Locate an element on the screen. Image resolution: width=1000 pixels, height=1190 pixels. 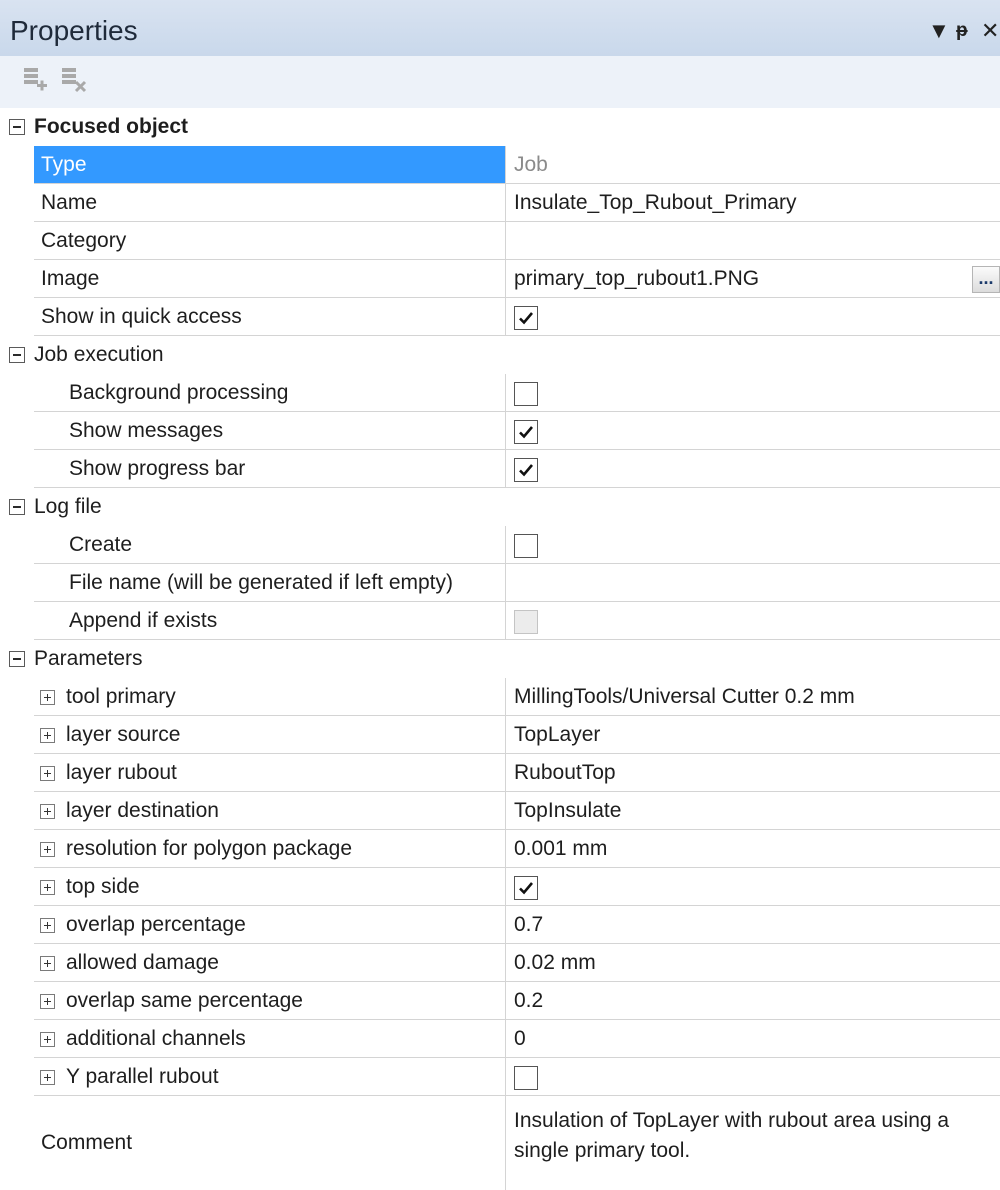
param-row-layer-rubout: layer rubout RuboutTop is located at coordinates (500, 773).